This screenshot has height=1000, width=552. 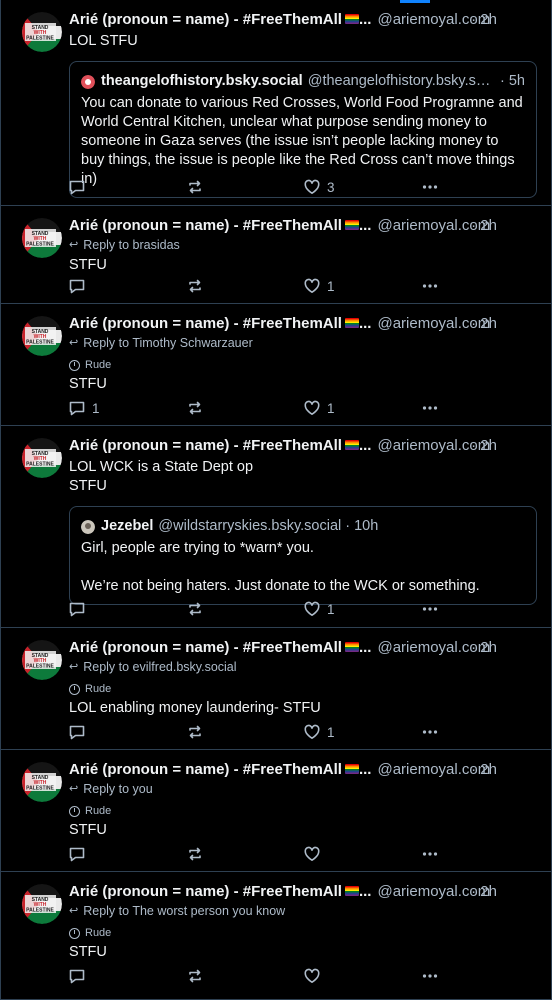 What do you see at coordinates (303, 789) in the screenshot?
I see `reply-to: ↩ Reply to you` at bounding box center [303, 789].